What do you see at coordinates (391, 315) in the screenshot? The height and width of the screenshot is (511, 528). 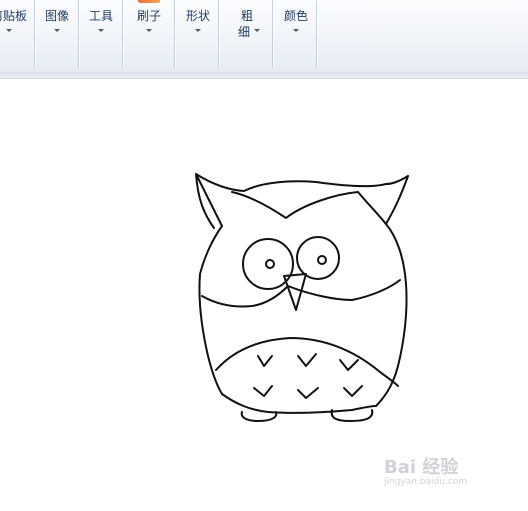 I see `owl-body-right` at bounding box center [391, 315].